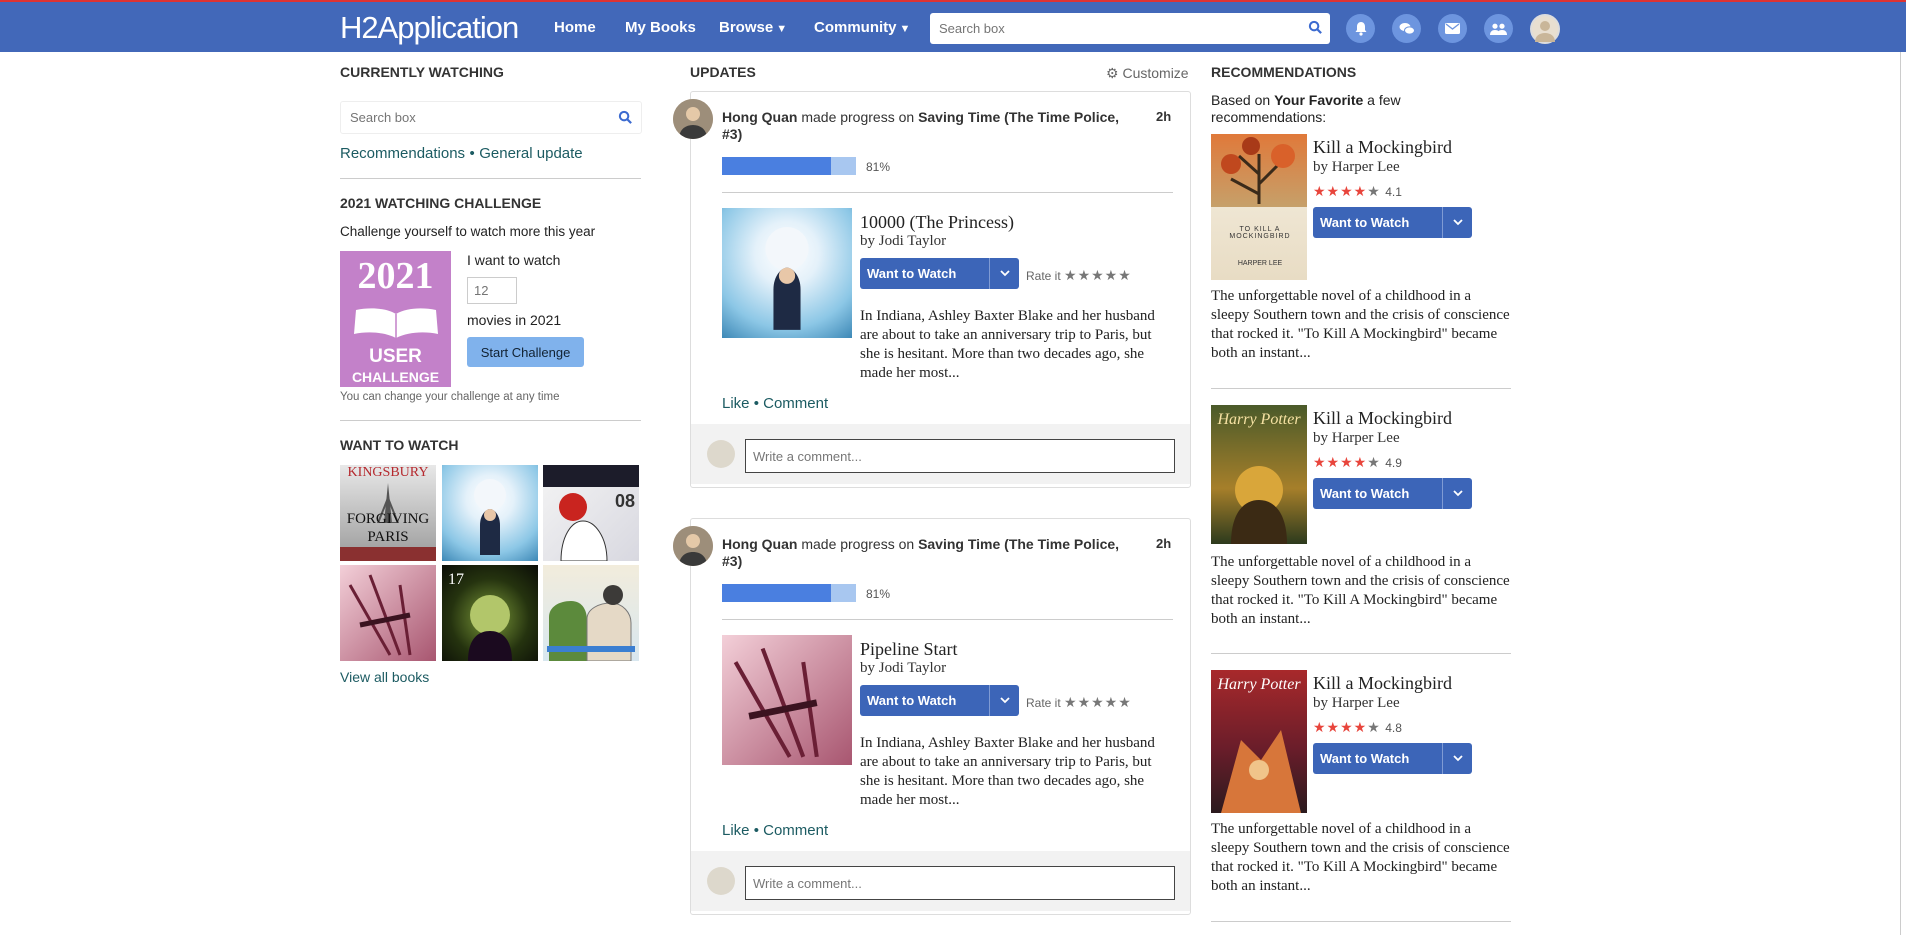 The width and height of the screenshot is (1906, 935). Describe the element at coordinates (388, 513) in the screenshot. I see `want-thumb: KINGSBURY FORGIVING PARIS` at that location.